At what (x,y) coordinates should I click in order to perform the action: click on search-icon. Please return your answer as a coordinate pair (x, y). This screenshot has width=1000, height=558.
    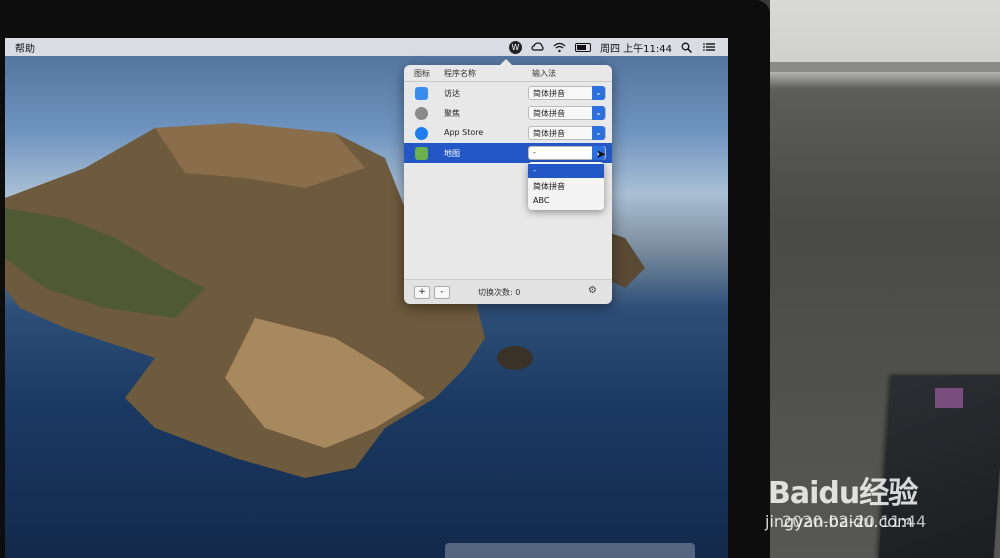
    Looking at the image, I should click on (687, 47).